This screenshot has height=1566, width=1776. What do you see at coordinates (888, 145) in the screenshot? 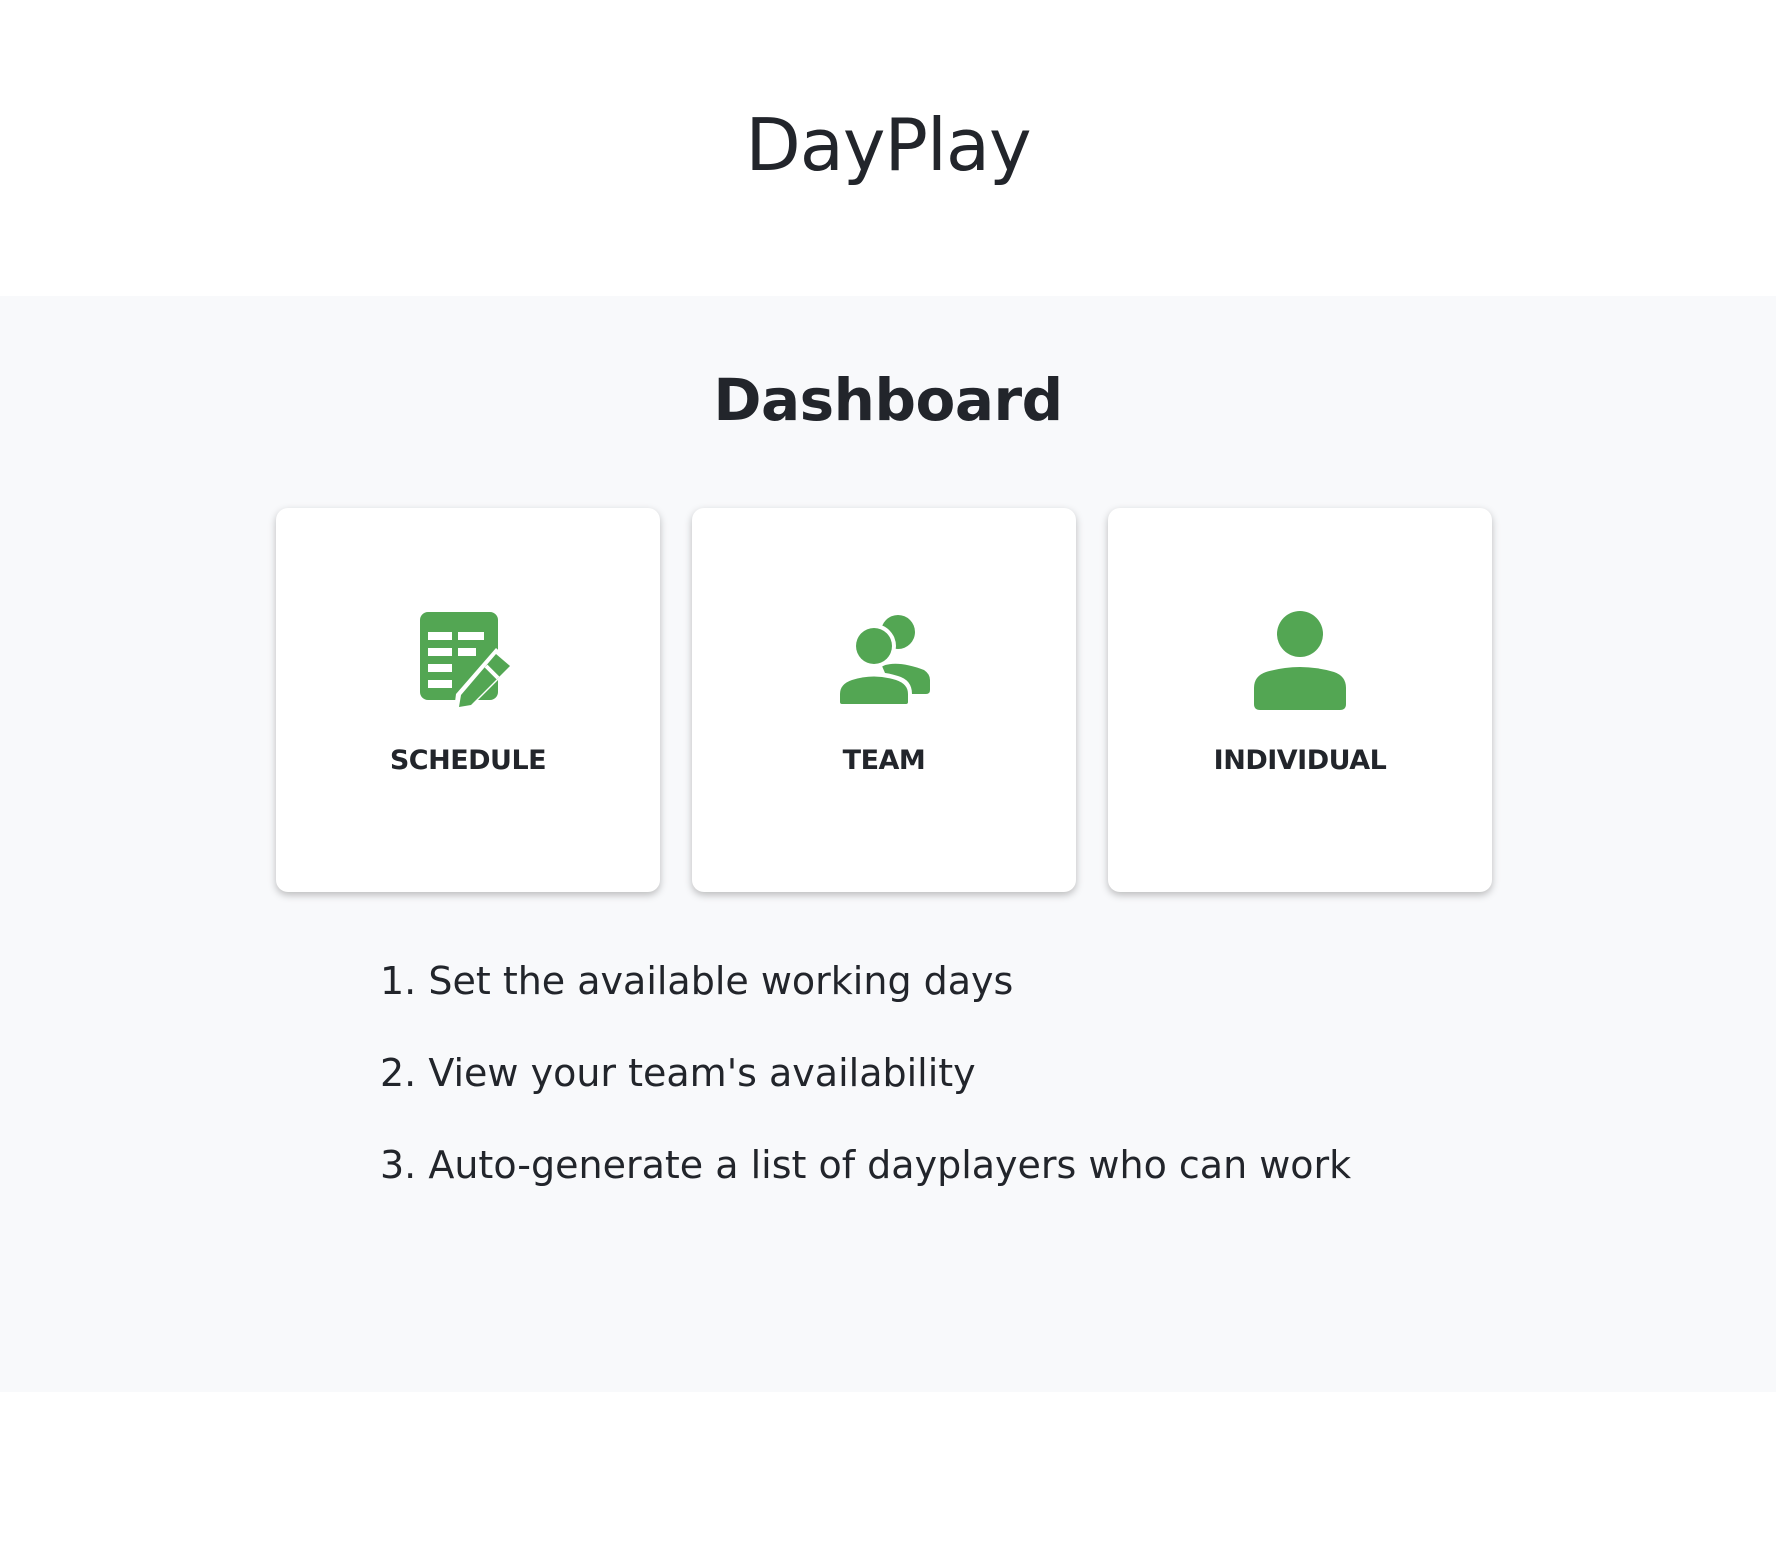
I see `app-title: DayPlay` at bounding box center [888, 145].